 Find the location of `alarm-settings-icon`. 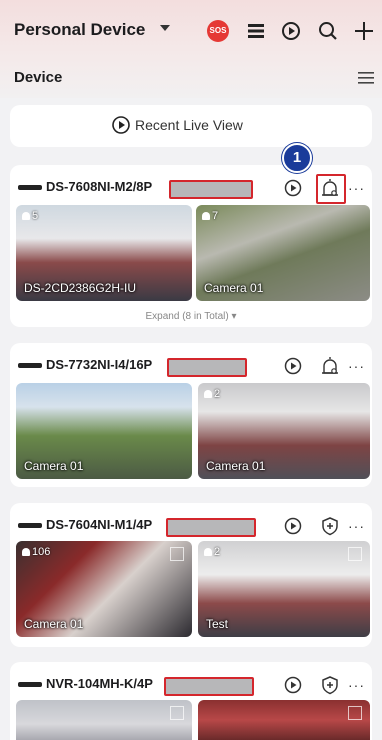

alarm-settings-icon is located at coordinates (330, 366).